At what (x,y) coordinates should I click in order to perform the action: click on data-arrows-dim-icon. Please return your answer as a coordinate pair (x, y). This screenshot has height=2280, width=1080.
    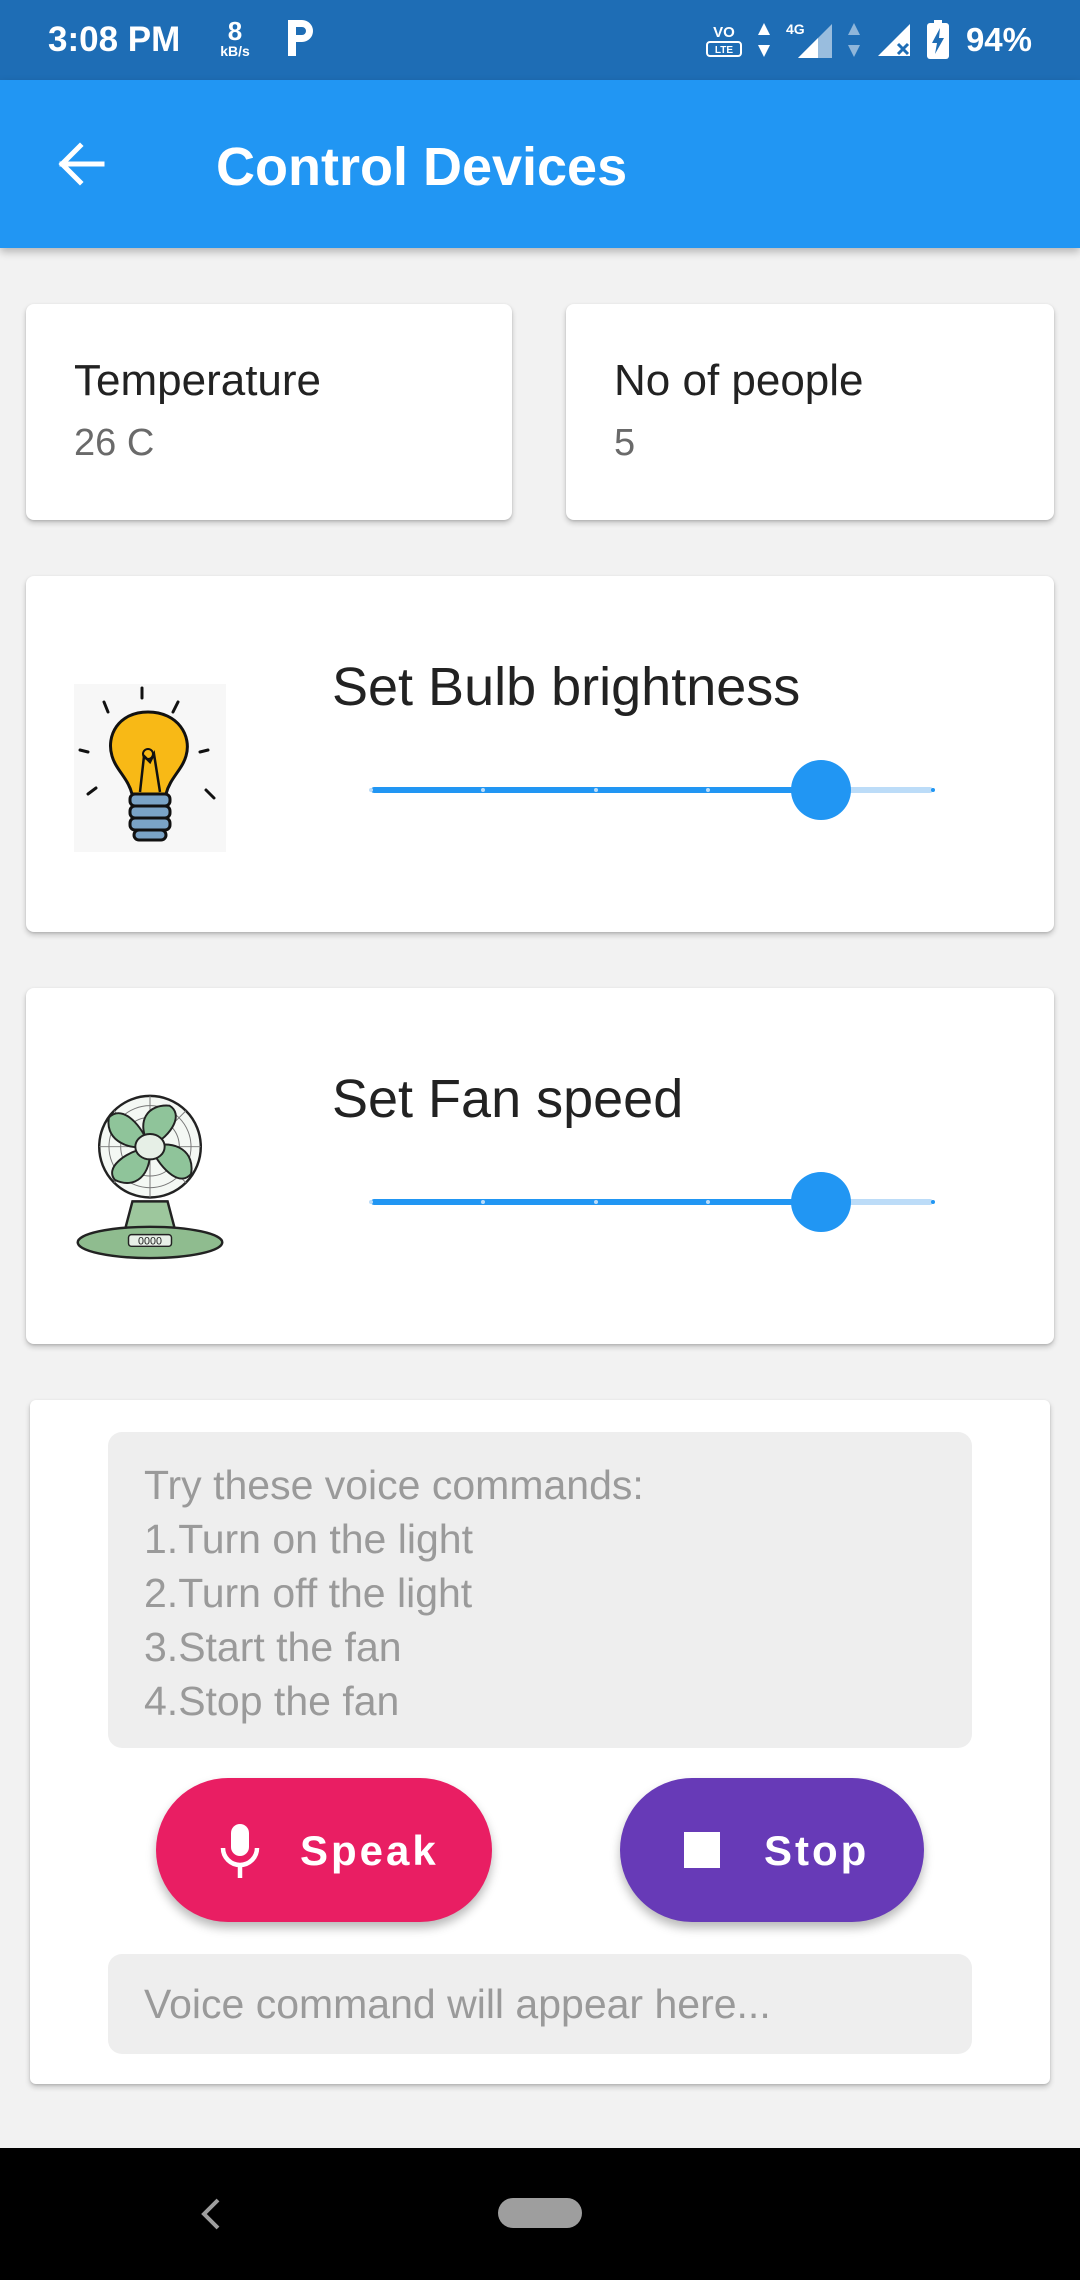
    Looking at the image, I should click on (853, 40).